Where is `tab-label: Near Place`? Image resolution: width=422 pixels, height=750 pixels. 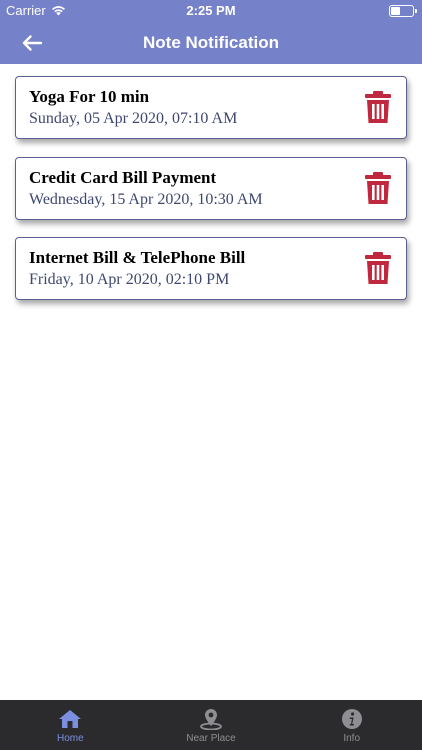
tab-label: Near Place is located at coordinates (211, 738).